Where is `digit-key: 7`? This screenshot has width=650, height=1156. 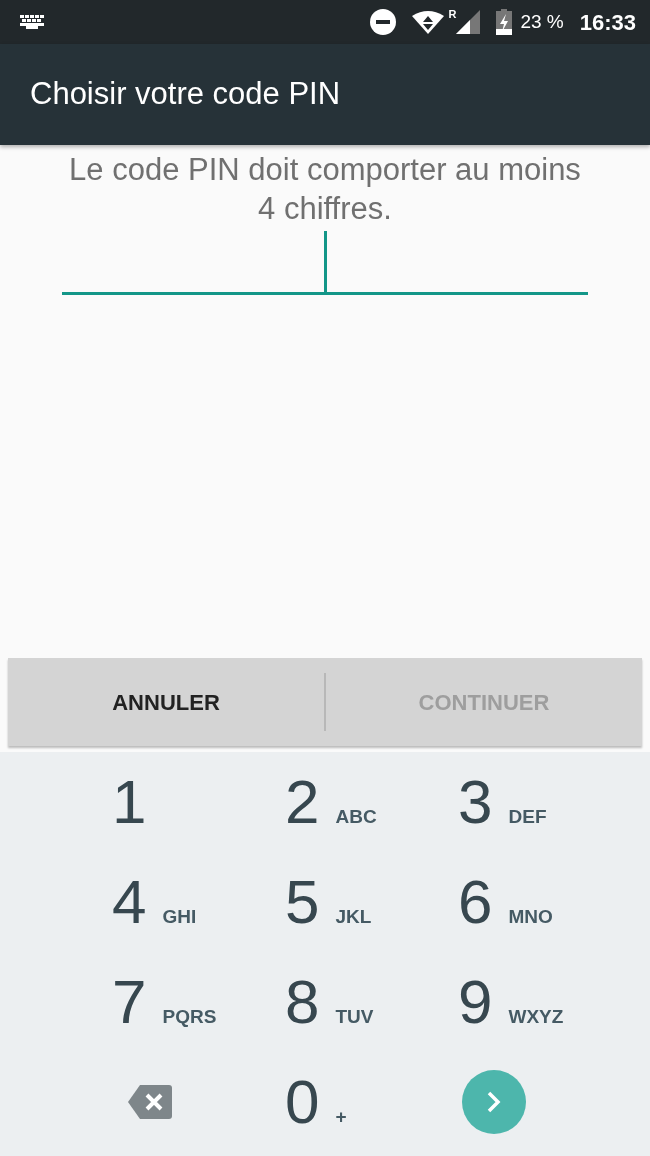
digit-key: 7 is located at coordinates (129, 1002).